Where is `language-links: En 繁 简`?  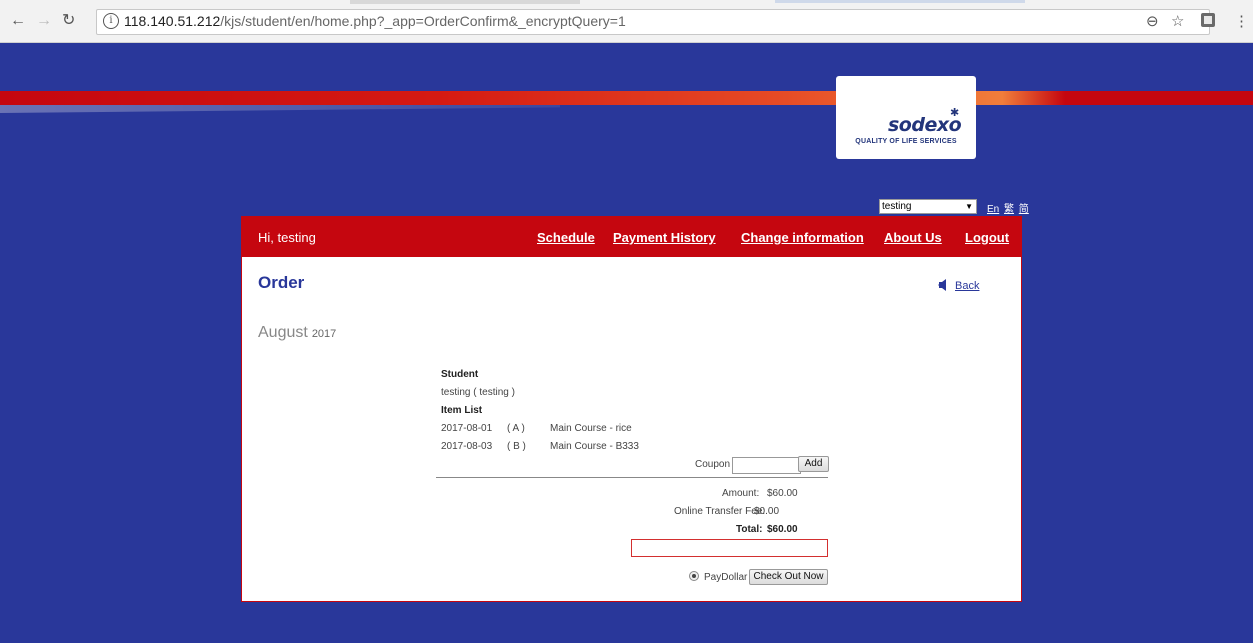
language-links: En 繁 简 is located at coordinates (1009, 207).